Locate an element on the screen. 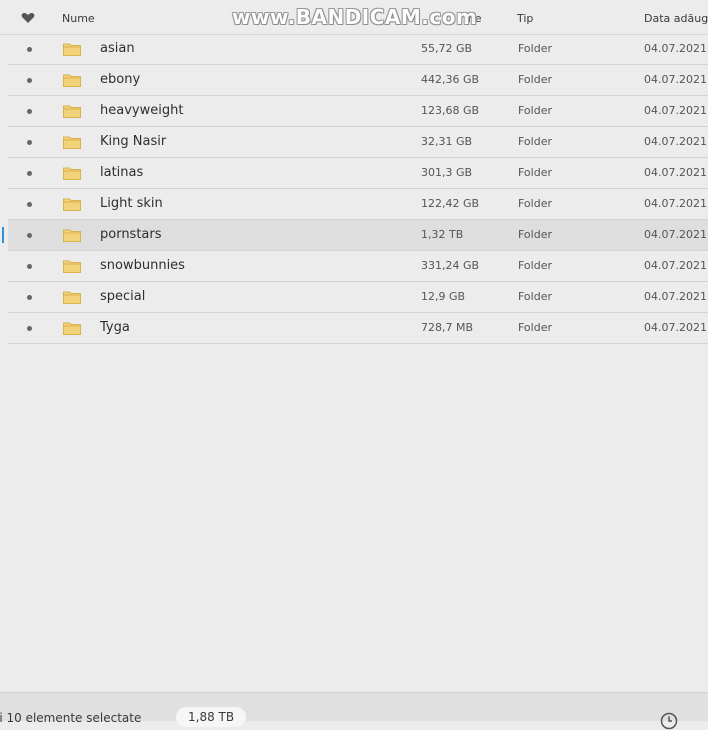 This screenshot has height=730, width=708. file-name: pornstars is located at coordinates (131, 234).